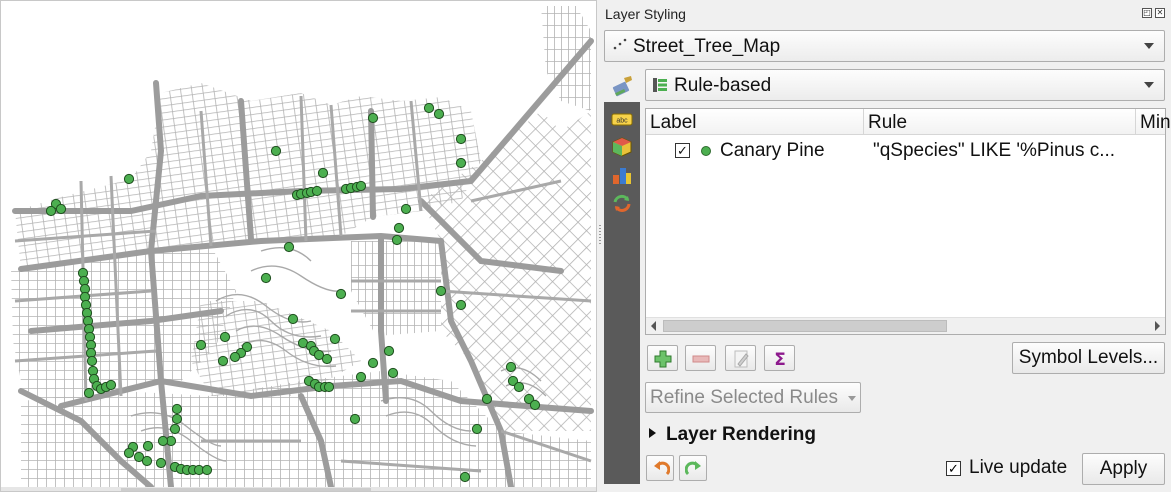 The image size is (1171, 492). What do you see at coordinates (1153, 122) in the screenshot?
I see `column-header-min-scale: Min` at bounding box center [1153, 122].